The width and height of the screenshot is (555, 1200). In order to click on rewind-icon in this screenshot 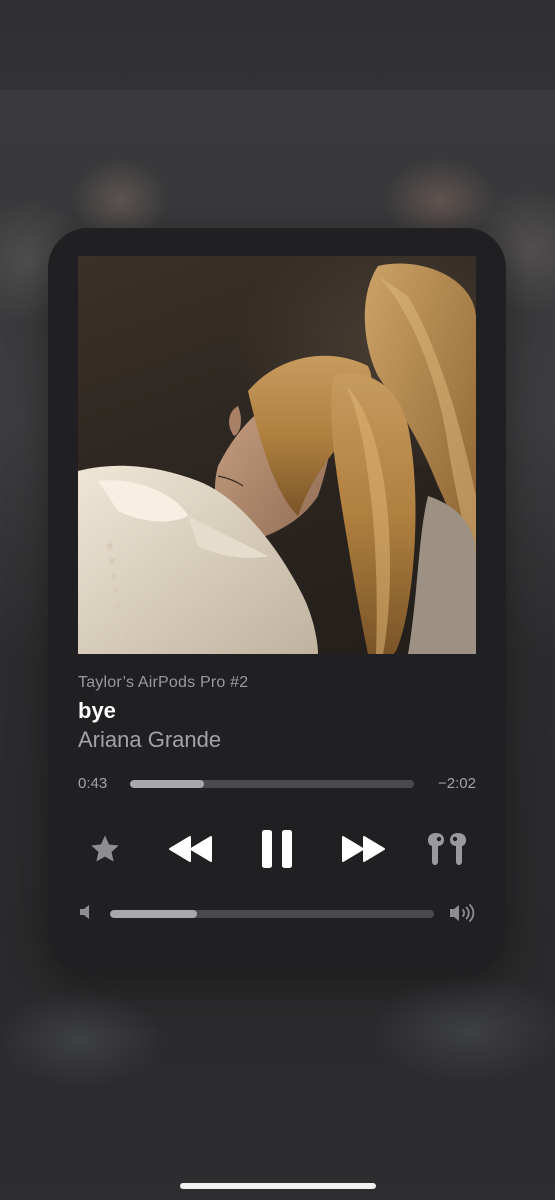, I will do `click(190, 849)`.